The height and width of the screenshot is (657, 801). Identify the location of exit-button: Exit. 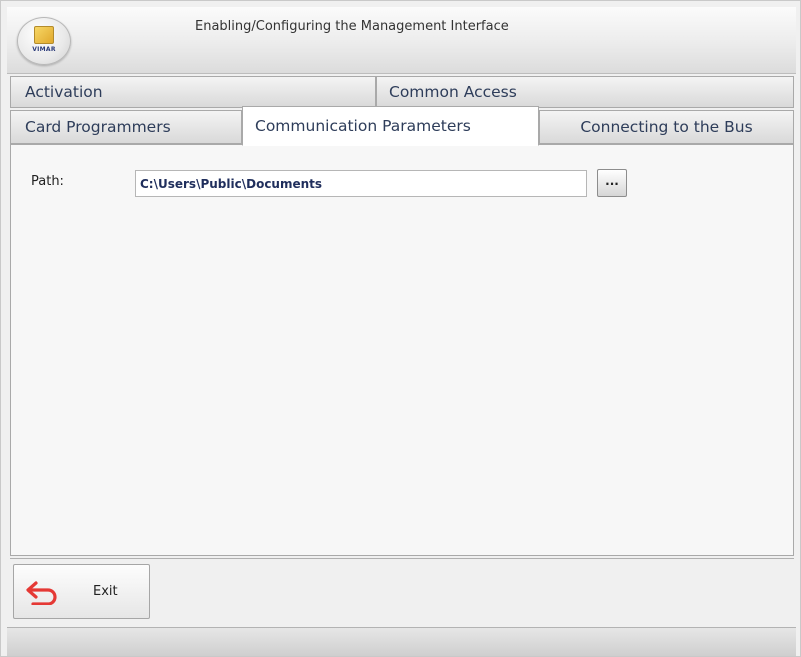
(81, 591).